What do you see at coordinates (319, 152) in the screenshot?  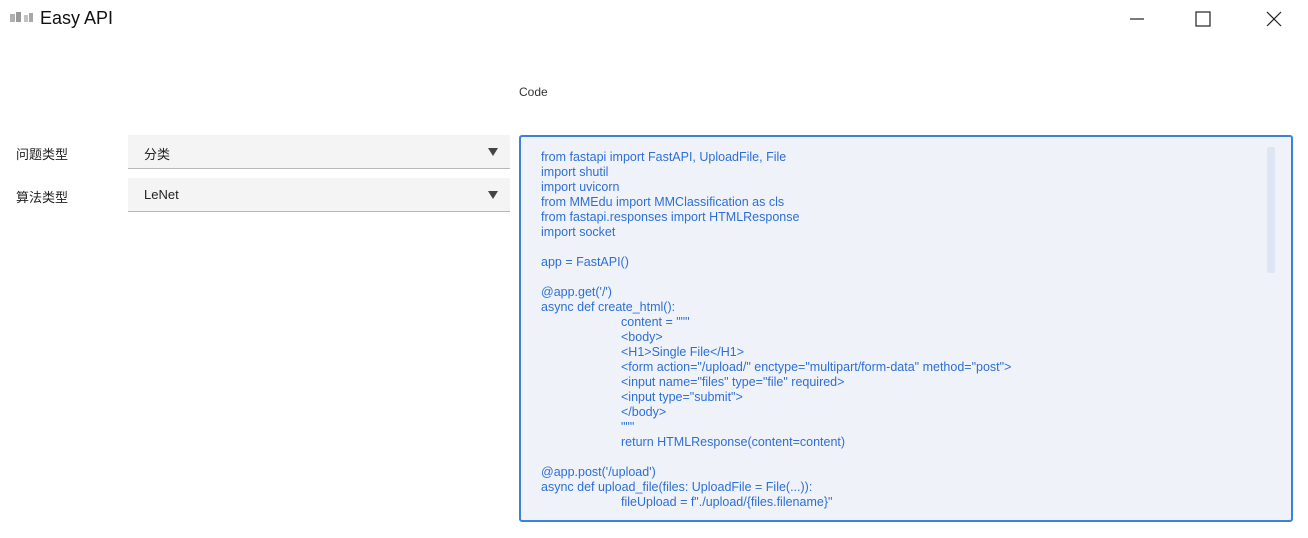 I see `problem-type-select: 分类` at bounding box center [319, 152].